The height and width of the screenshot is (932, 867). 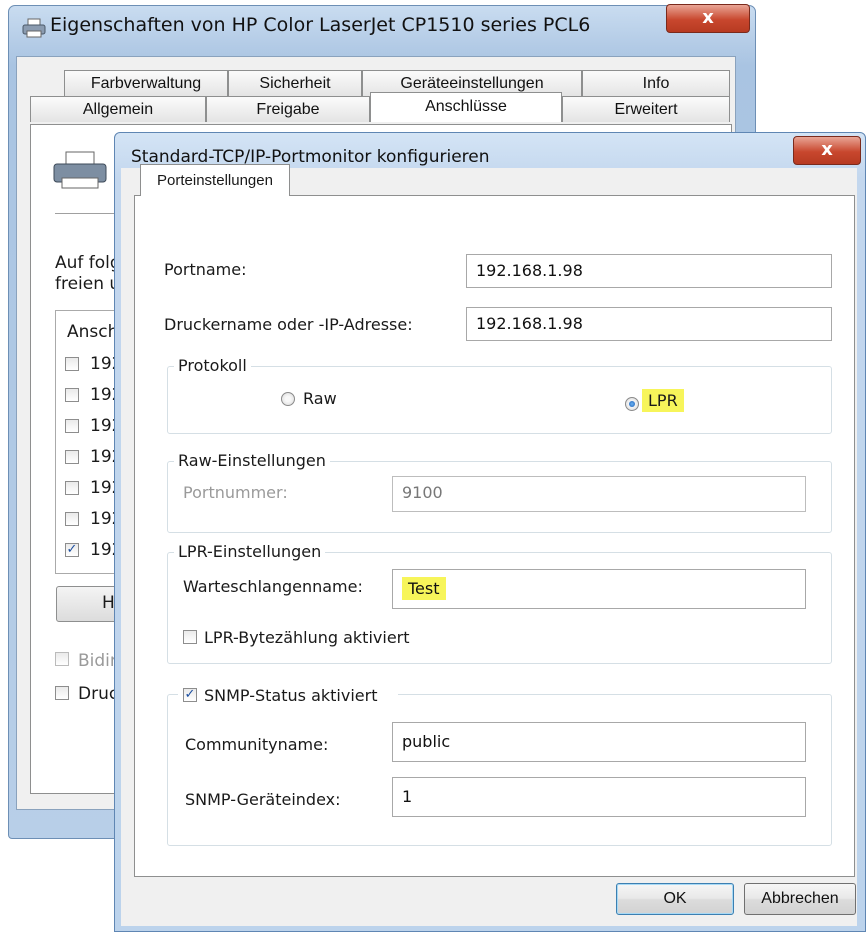 I want to click on description-text-2: freien u, so click(x=88, y=284).